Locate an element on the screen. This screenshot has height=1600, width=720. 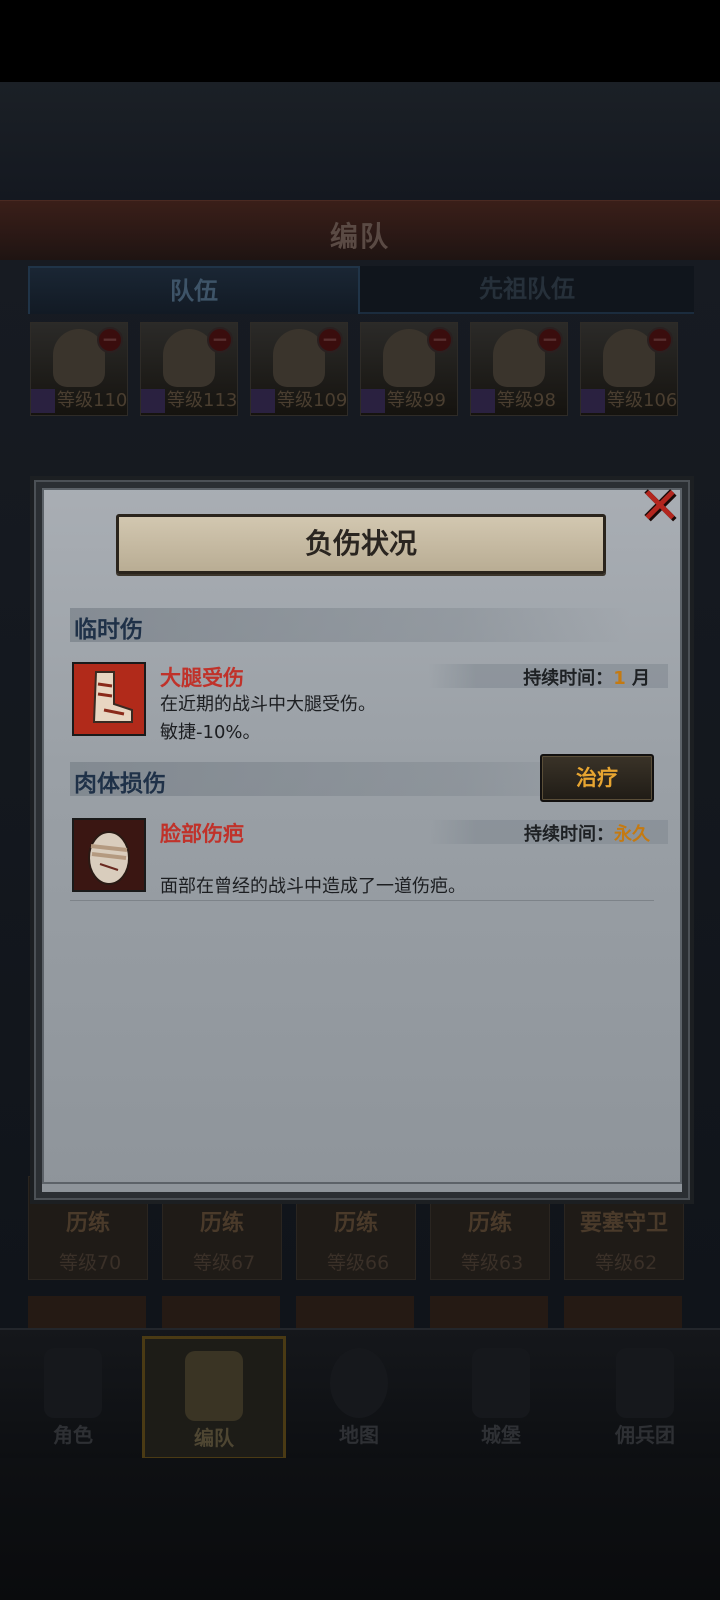
team-tabs: 队伍 先祖队伍 is located at coordinates (362, 290).